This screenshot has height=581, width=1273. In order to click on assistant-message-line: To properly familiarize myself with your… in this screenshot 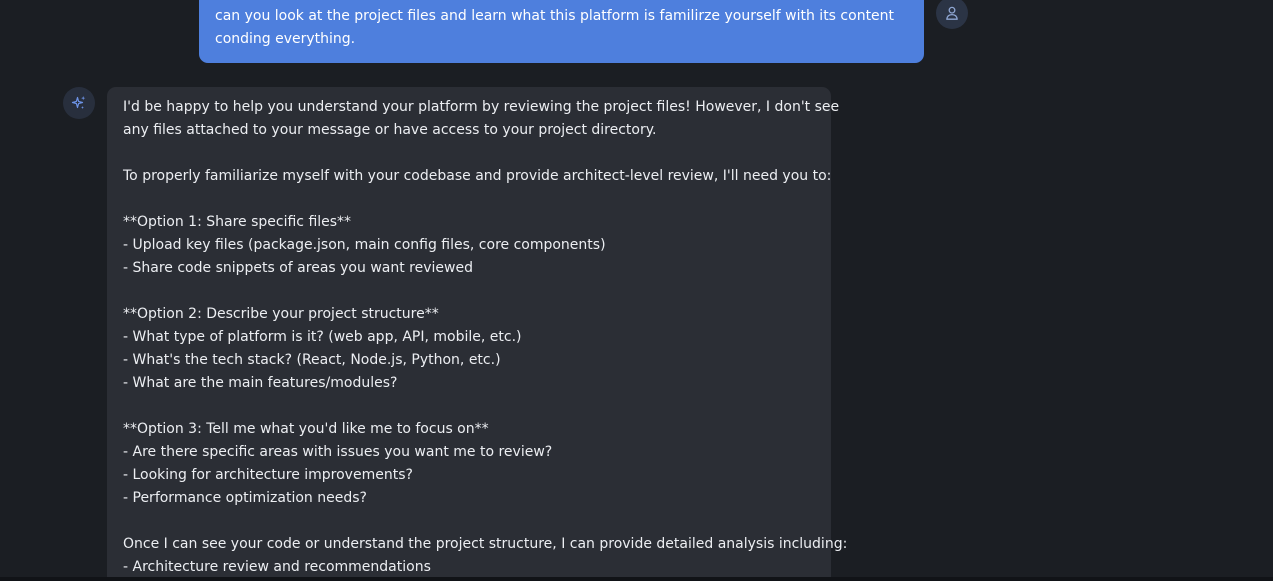, I will do `click(477, 176)`.